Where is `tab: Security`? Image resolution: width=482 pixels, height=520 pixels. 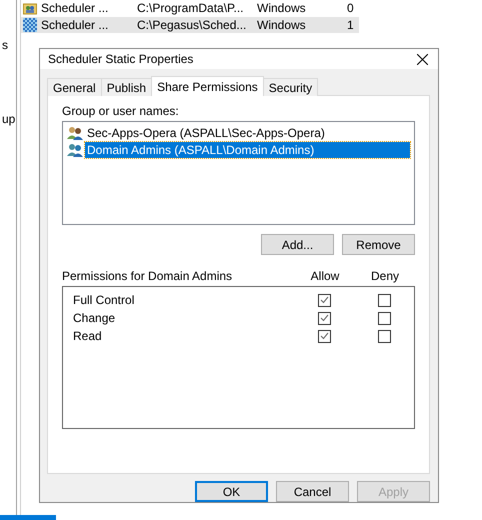 tab: Security is located at coordinates (290, 87).